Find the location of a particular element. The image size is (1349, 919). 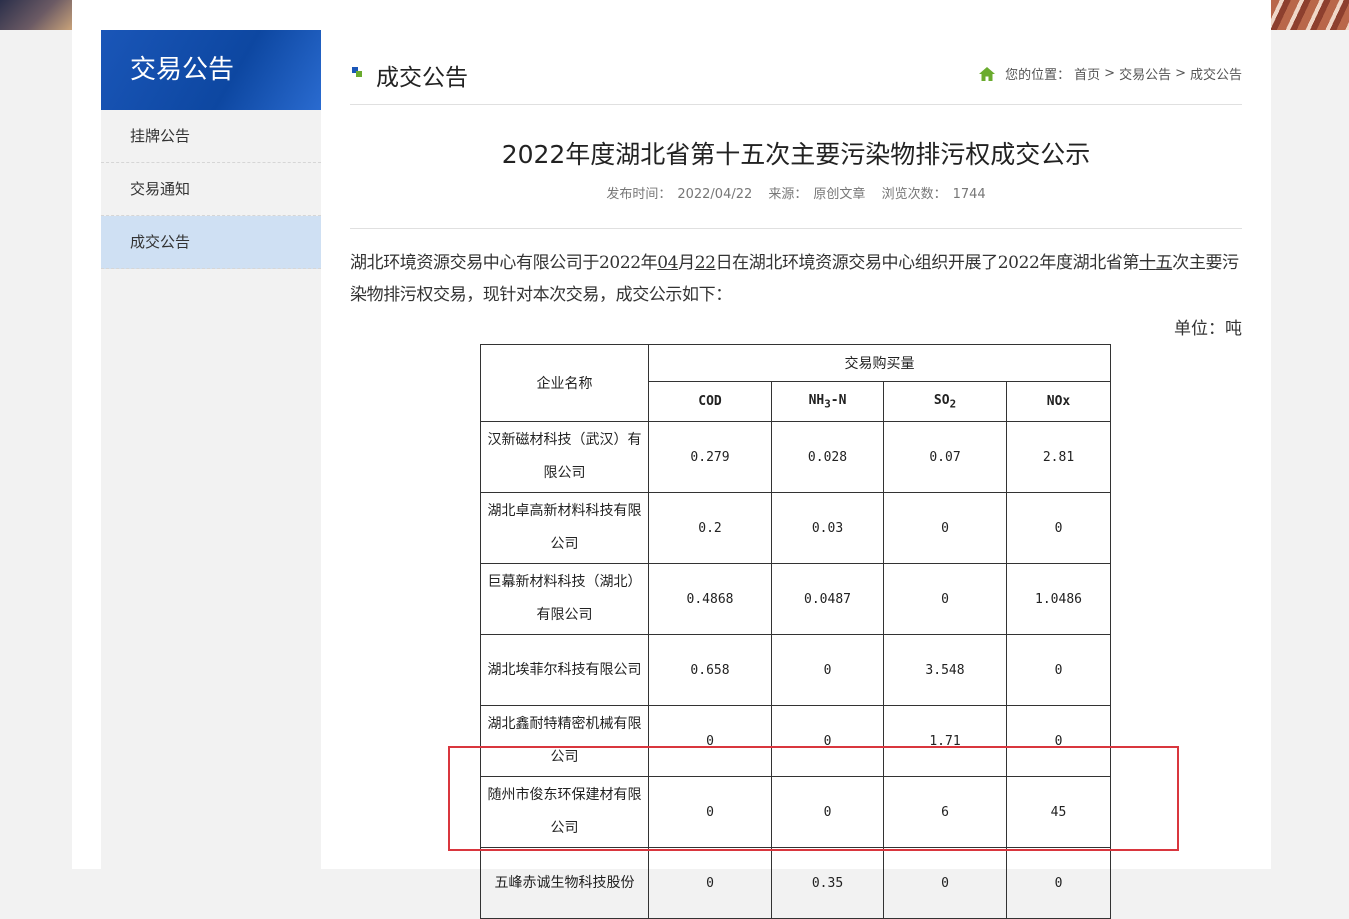

table-row: 汉新磁材科技（武汉）有限公司 0.279 0.028 0.07 2.81 is located at coordinates (795, 457).